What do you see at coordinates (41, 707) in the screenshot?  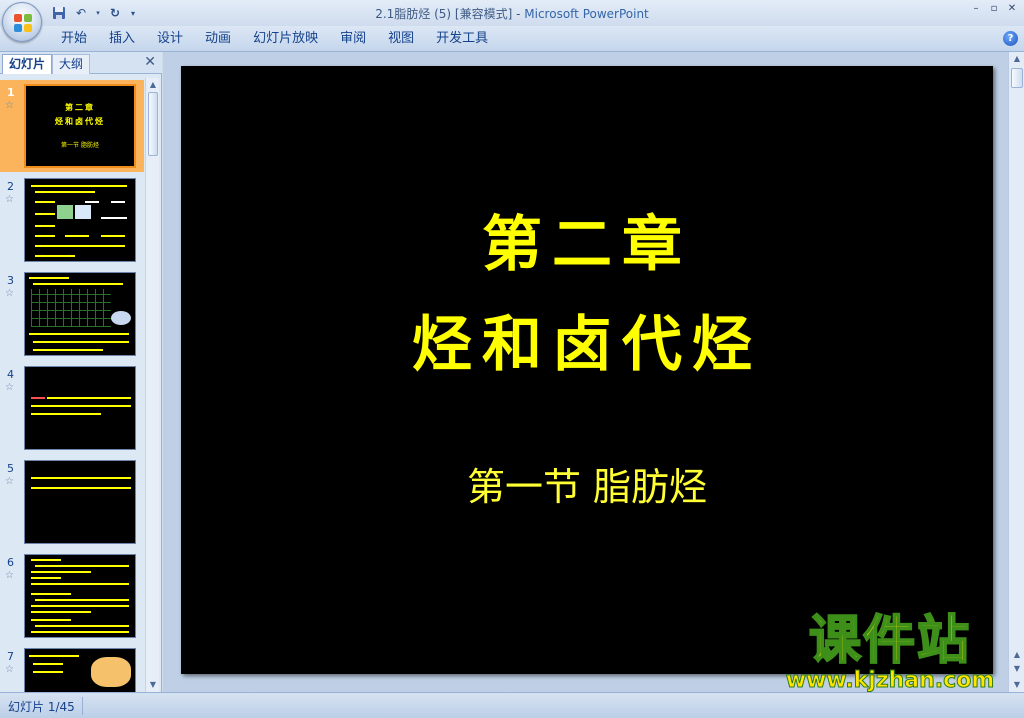 I see `slide-counter: 幻灯片 1/45` at bounding box center [41, 707].